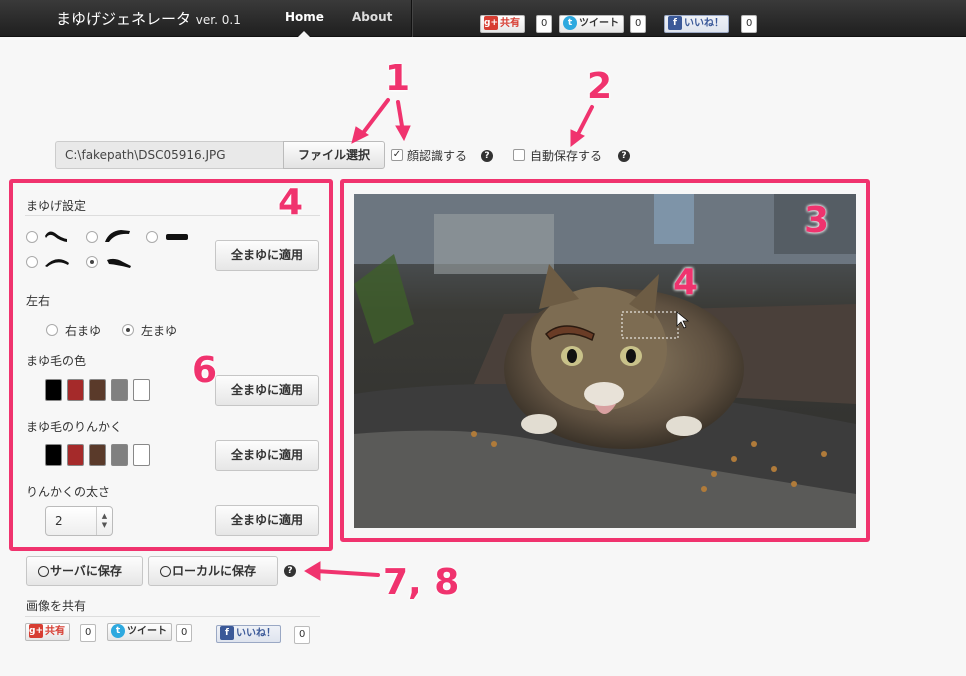  Describe the element at coordinates (205, 370) in the screenshot. I see `annotation-6: 6` at that location.